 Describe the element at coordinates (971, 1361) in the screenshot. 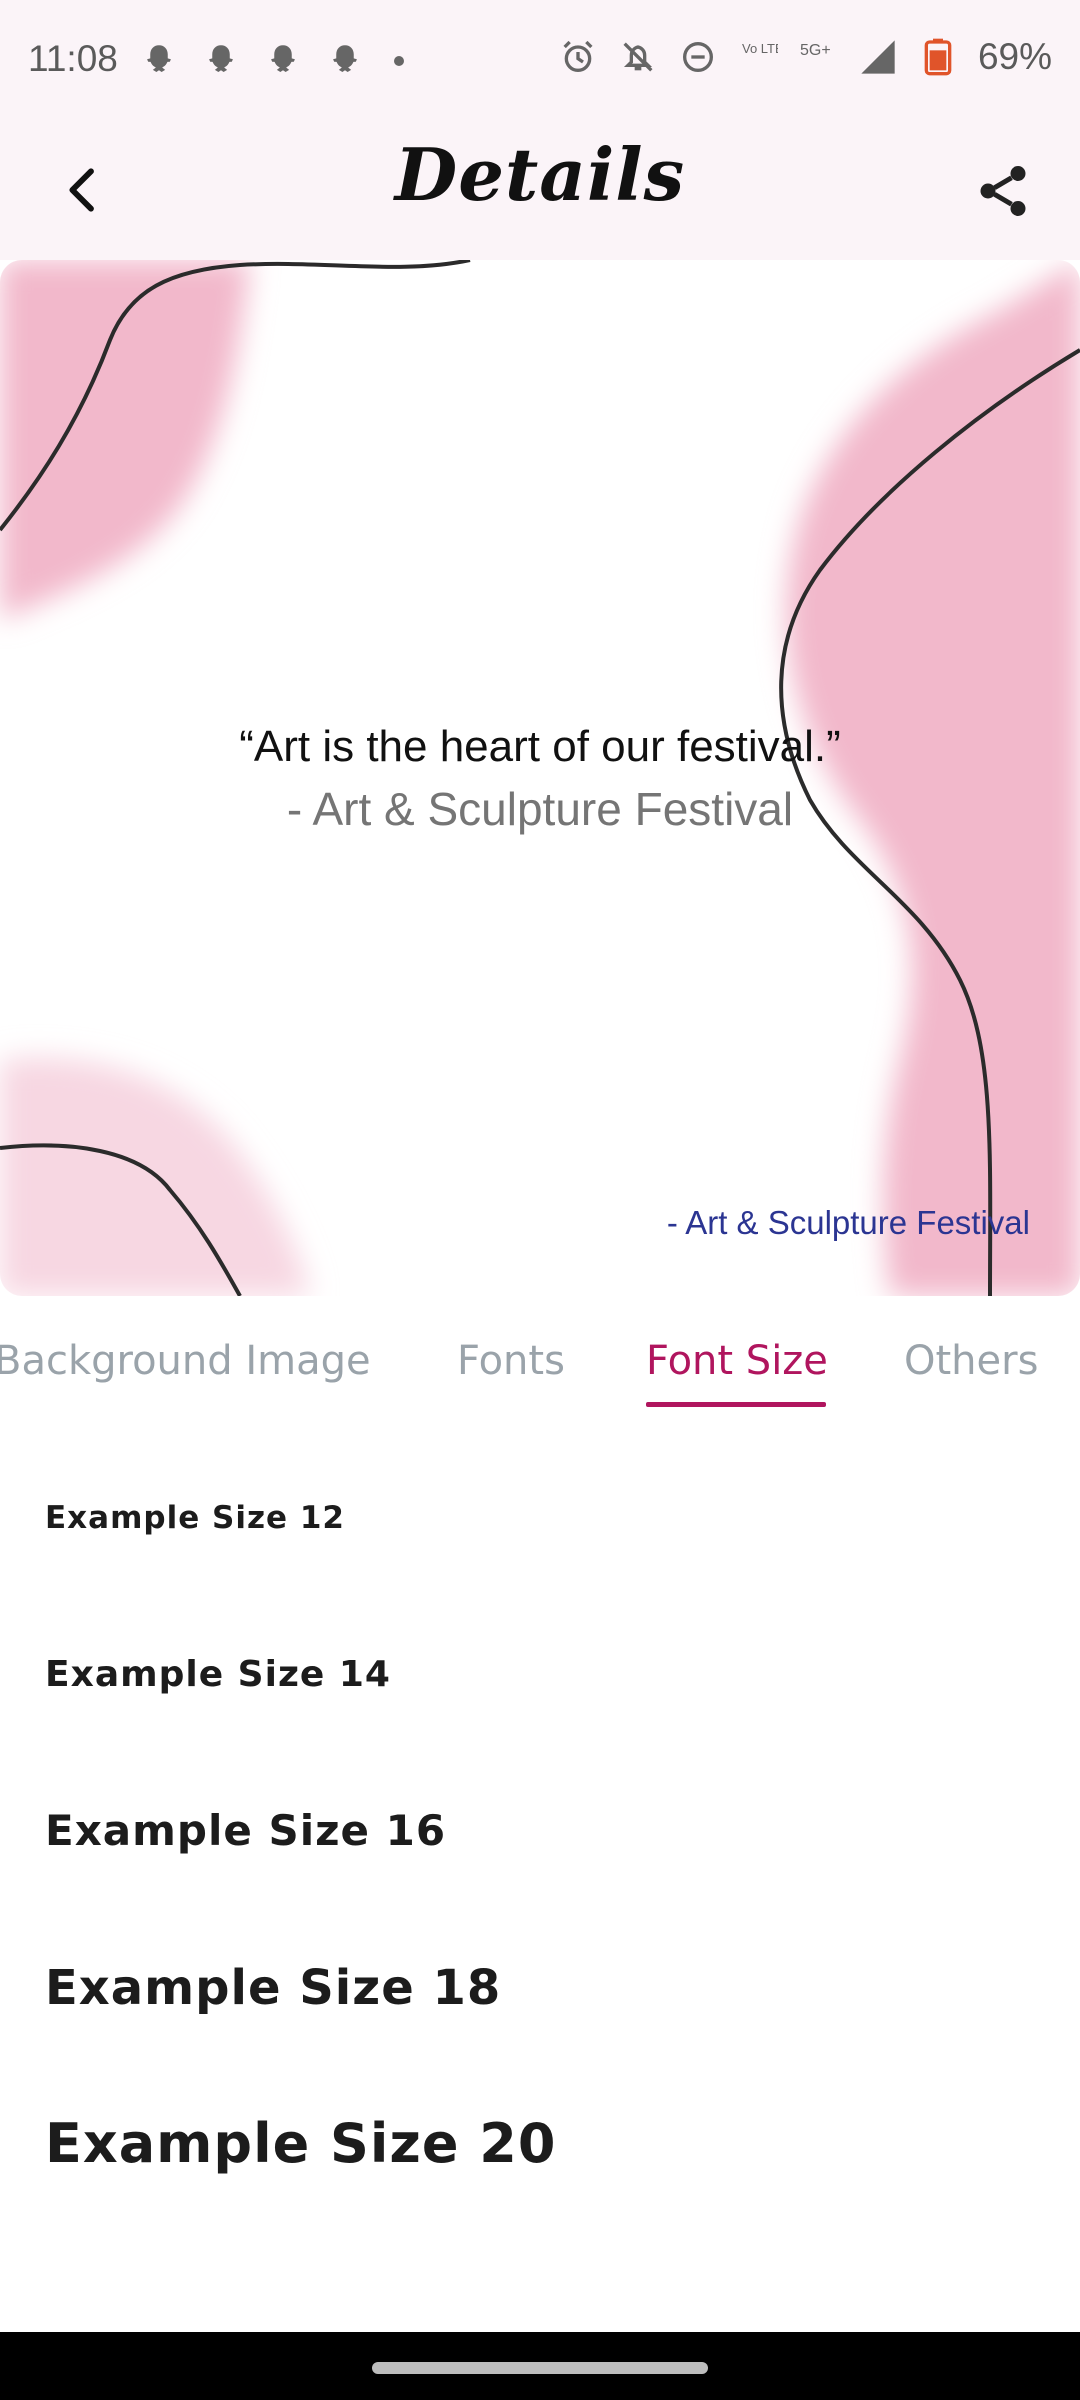

I see `tab-others: Others` at that location.